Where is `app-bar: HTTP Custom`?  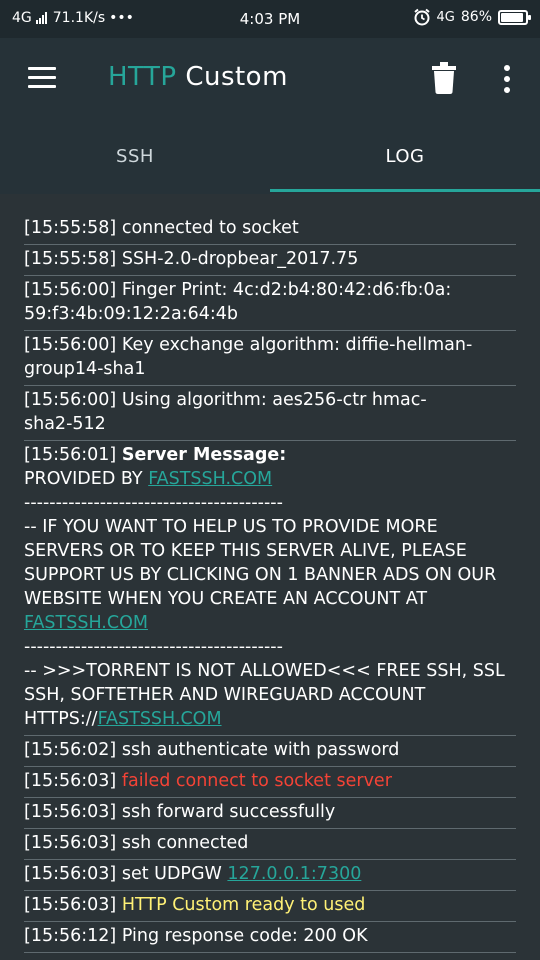
app-bar: HTTP Custom is located at coordinates (270, 79).